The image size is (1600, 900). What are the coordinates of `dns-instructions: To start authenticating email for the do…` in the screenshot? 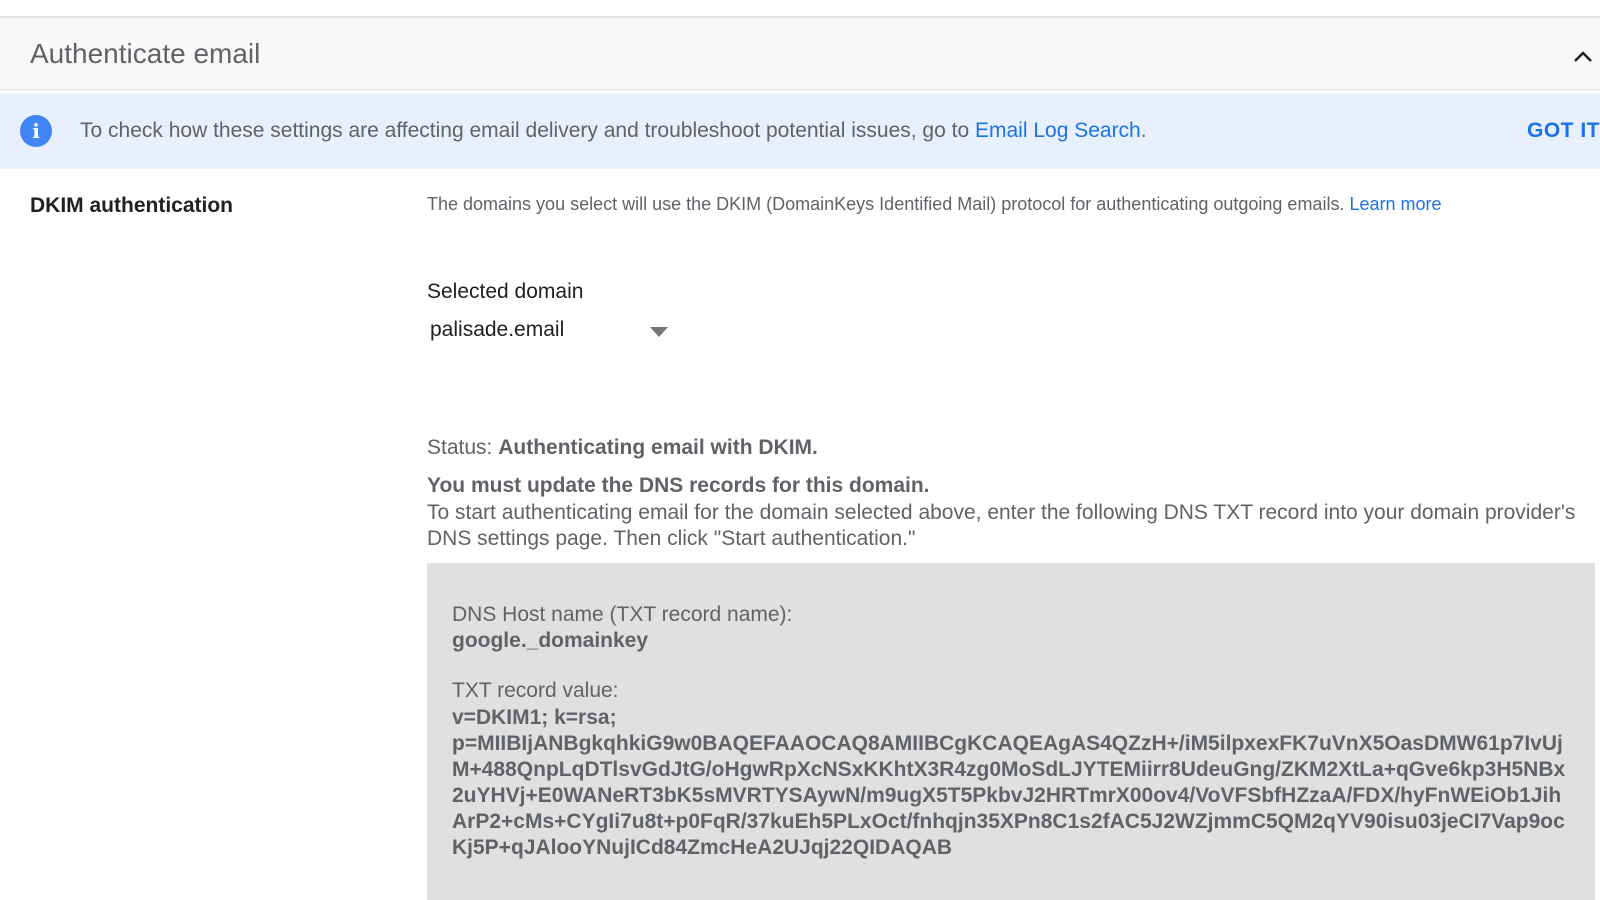 It's located at (1001, 525).